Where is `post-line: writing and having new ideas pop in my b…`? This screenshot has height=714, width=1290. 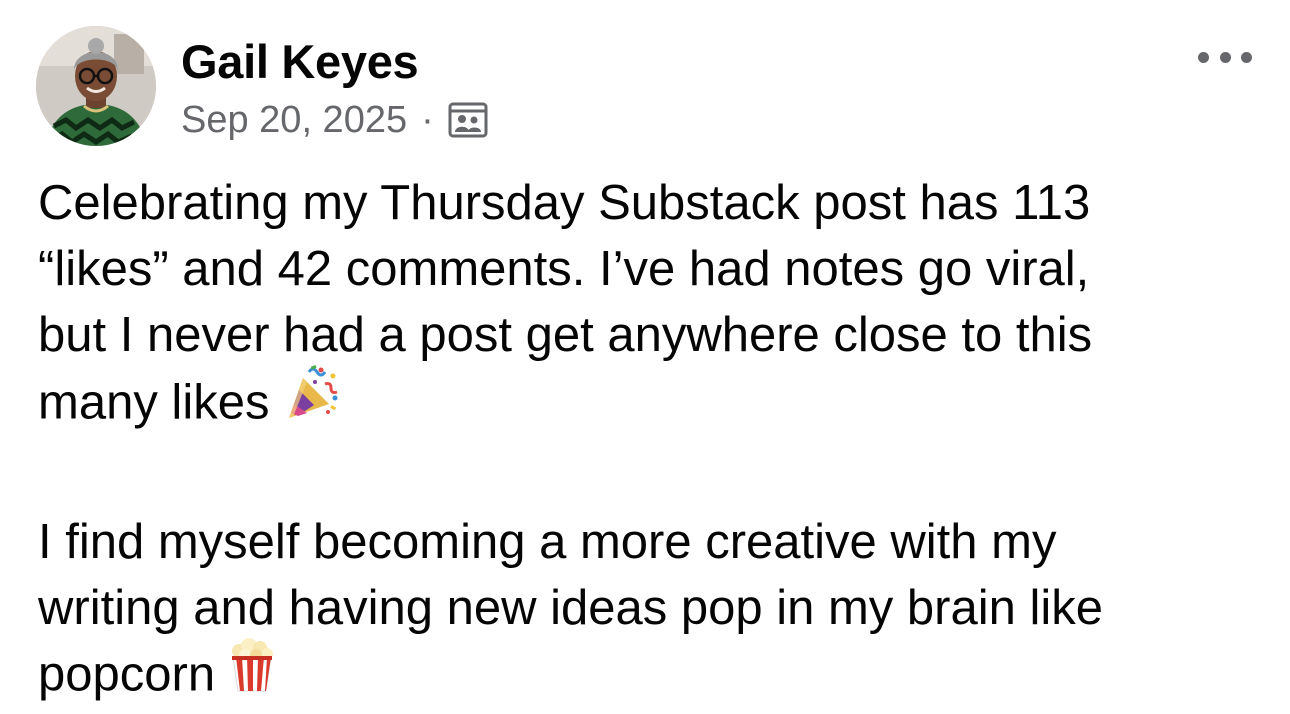 post-line: writing and having new ideas pop in my b… is located at coordinates (570, 608).